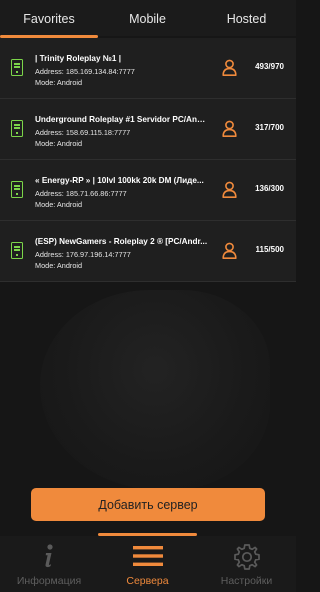 This screenshot has height=592, width=320. I want to click on add-server-button: Добавить сервер, so click(148, 504).